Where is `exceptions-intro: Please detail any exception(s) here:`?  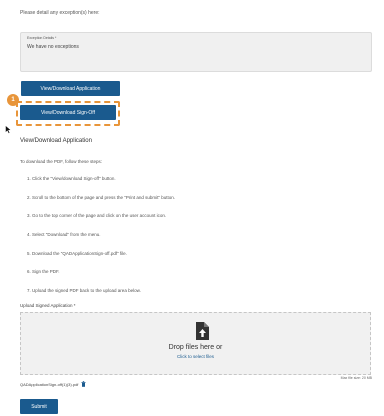
exceptions-intro: Please detail any exception(s) here: is located at coordinates (60, 13).